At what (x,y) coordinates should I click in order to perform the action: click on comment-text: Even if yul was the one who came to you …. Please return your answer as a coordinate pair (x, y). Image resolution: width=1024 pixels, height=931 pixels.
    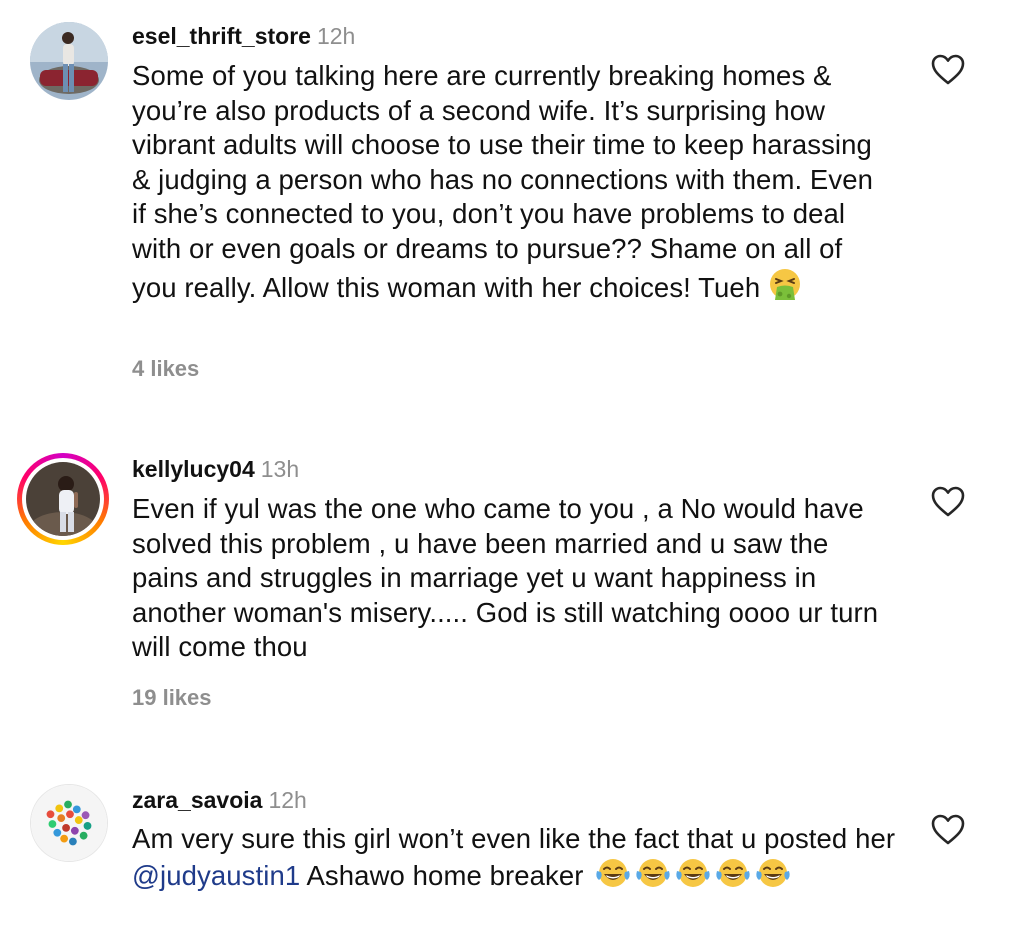
    Looking at the image, I should click on (505, 578).